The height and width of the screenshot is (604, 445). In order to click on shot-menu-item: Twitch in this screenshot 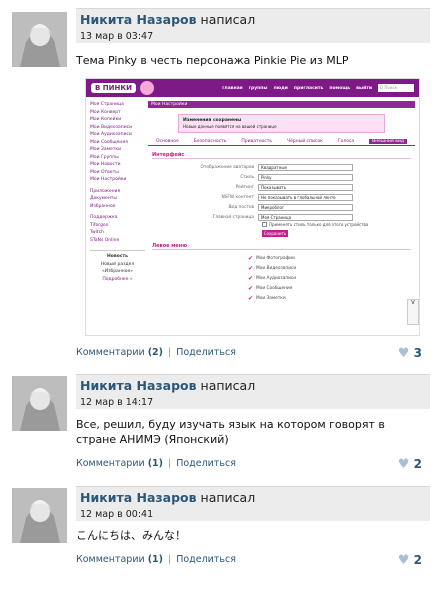, I will do `click(97, 232)`.